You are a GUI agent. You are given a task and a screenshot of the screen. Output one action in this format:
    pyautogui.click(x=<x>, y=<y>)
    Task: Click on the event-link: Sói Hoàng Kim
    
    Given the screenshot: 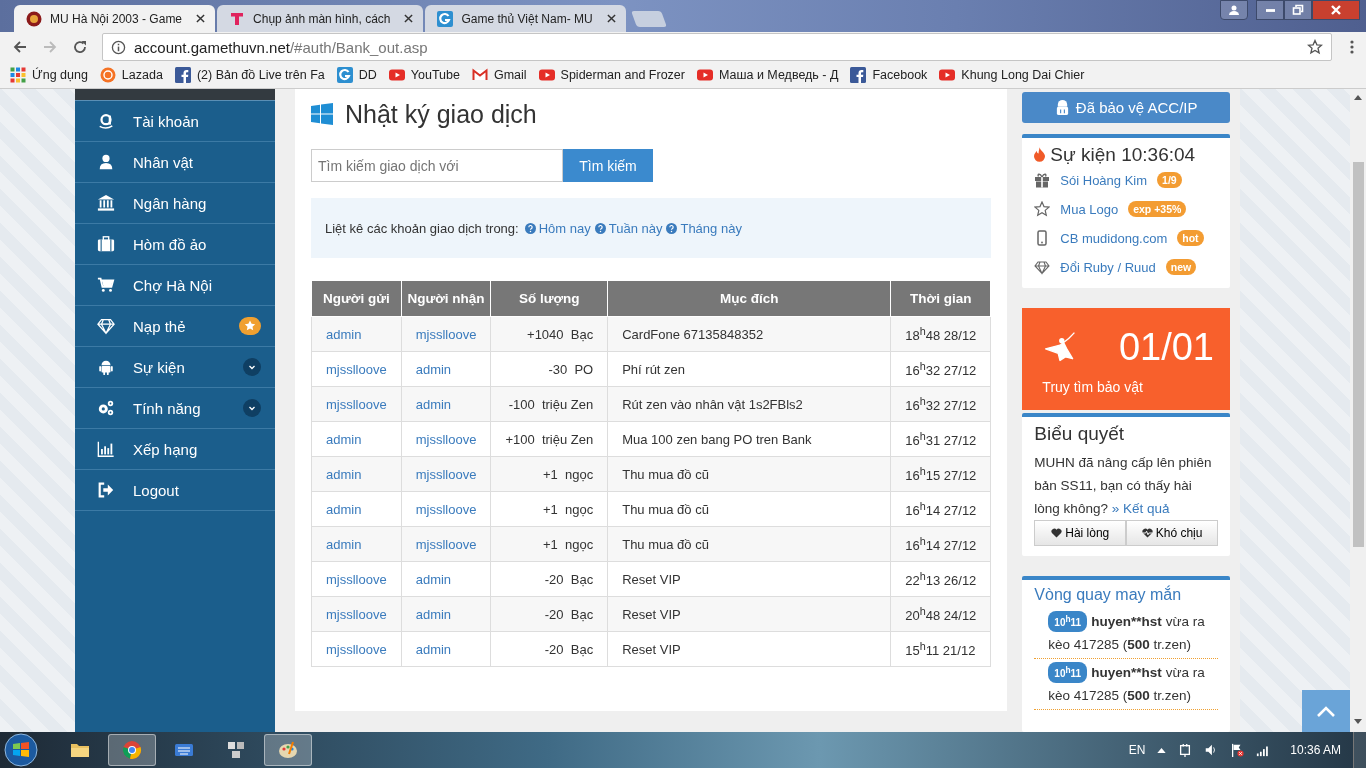 What is the action you would take?
    pyautogui.click(x=1104, y=180)
    